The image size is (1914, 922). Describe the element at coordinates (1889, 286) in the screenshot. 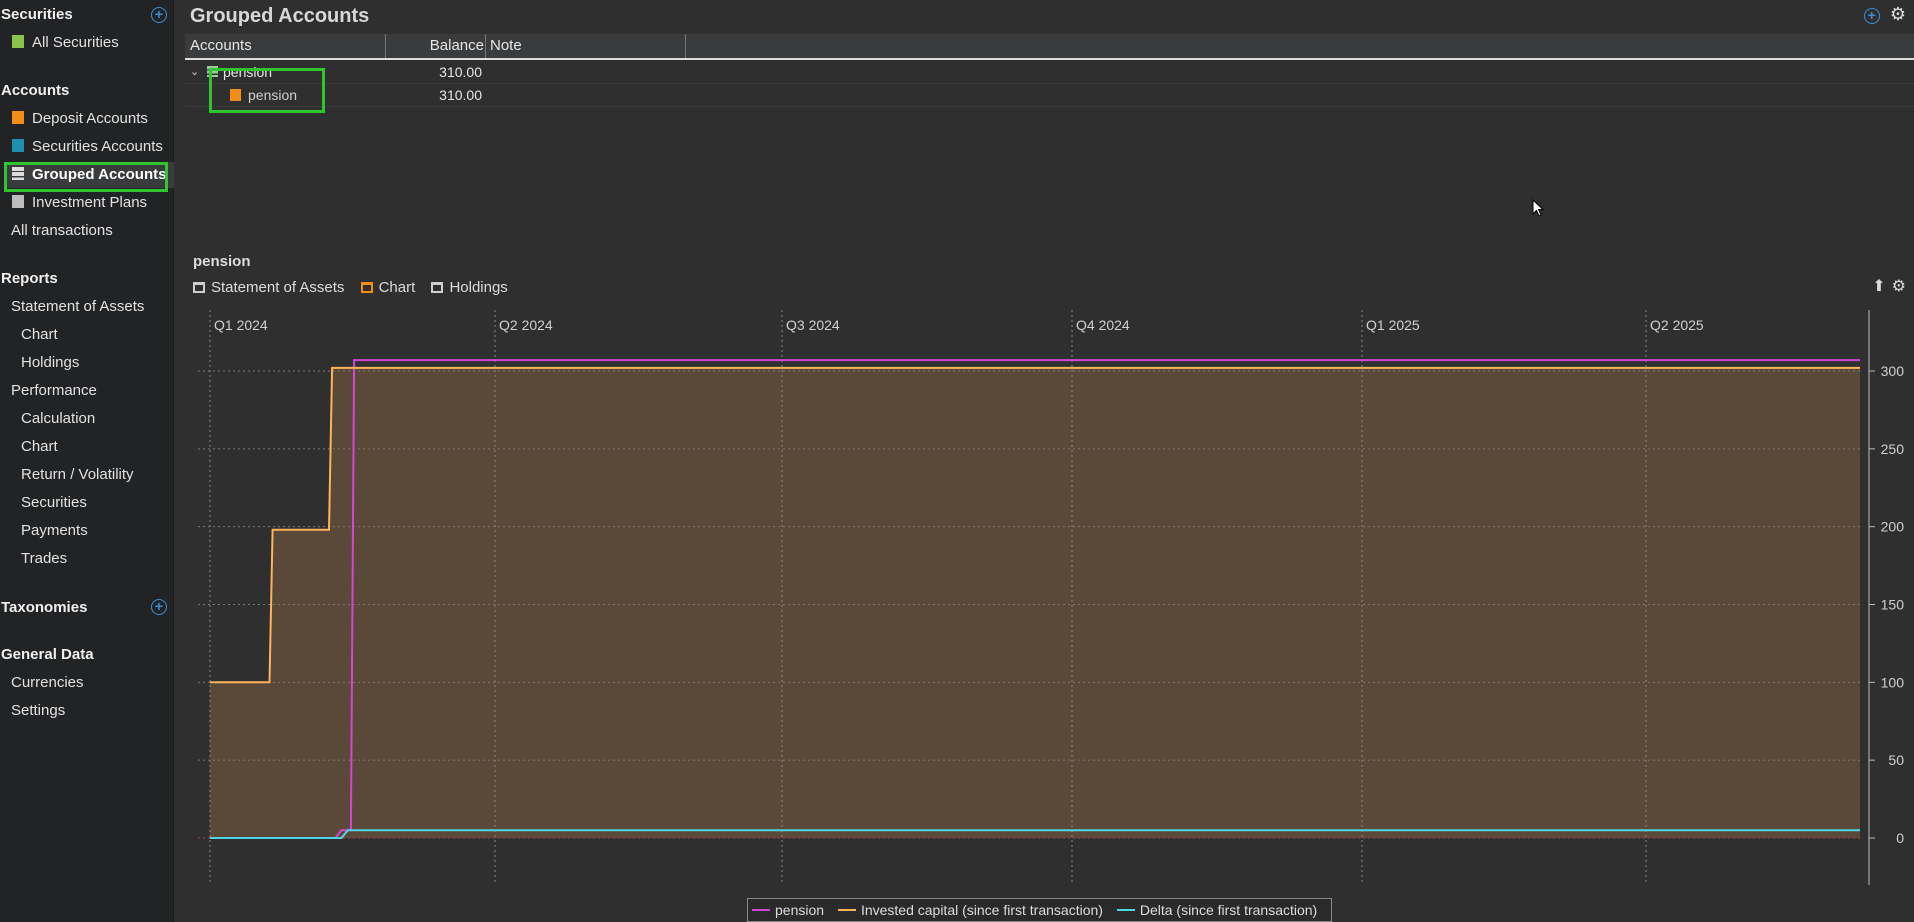

I see `chart-toolbar: ⬆ ⚙` at that location.